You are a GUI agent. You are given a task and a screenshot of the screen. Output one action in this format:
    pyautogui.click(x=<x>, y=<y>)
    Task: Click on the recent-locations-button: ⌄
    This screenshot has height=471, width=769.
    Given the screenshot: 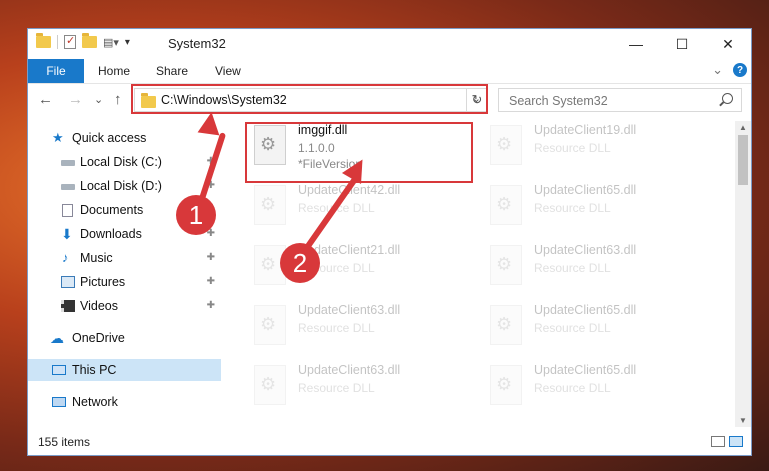 What is the action you would take?
    pyautogui.click(x=98, y=99)
    